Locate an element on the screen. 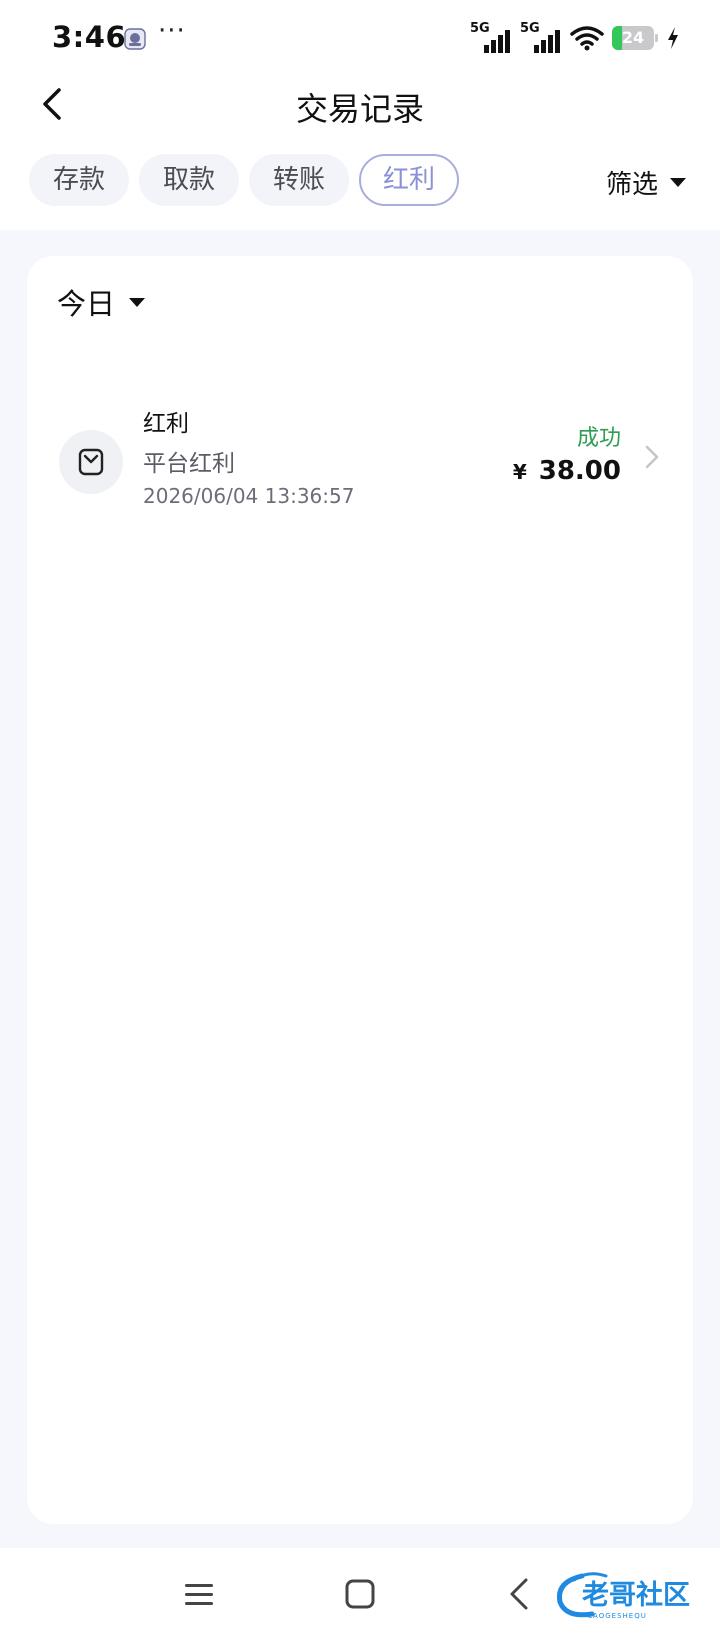  watermark-logo: 老哥社区 LAOGESHEQU is located at coordinates (623, 1596).